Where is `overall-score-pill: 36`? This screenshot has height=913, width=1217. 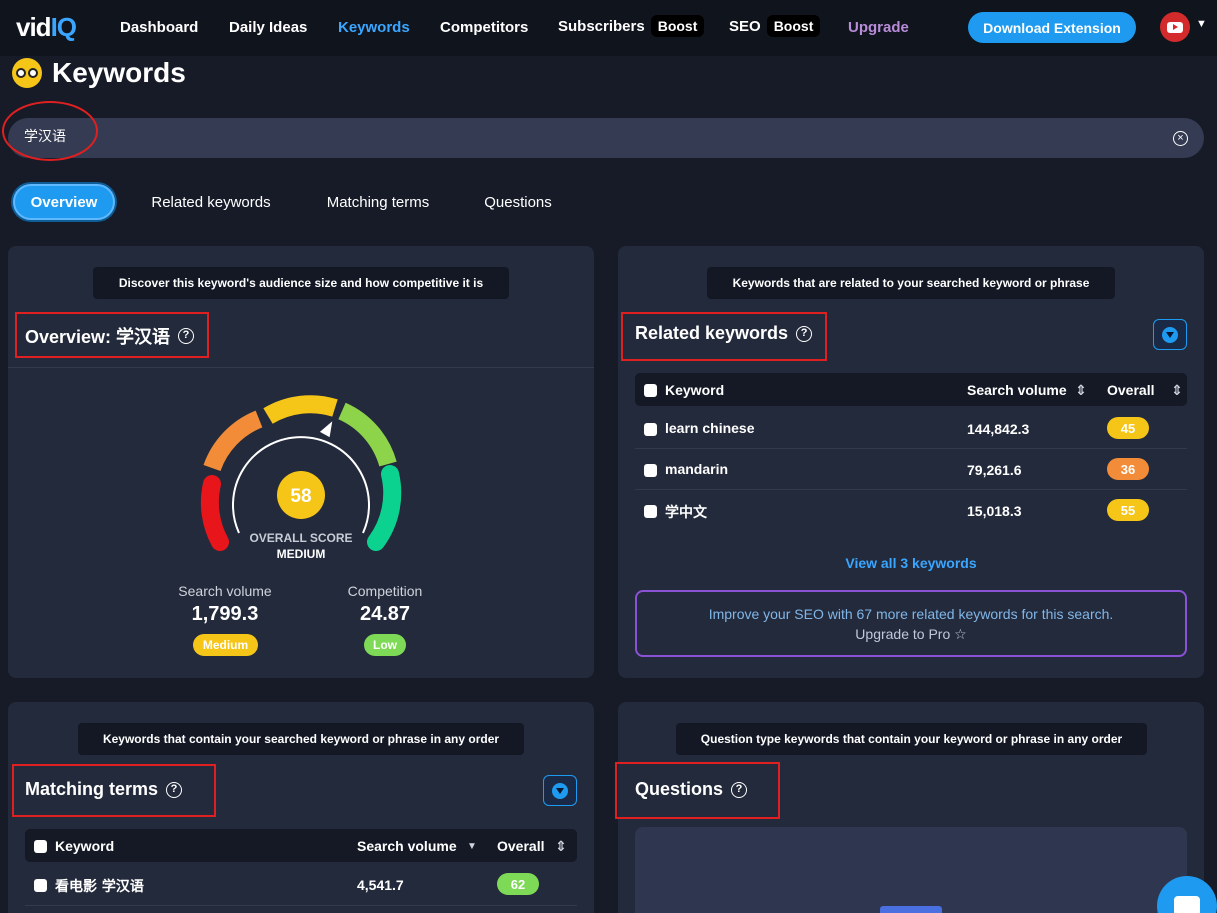
overall-score-pill: 36 is located at coordinates (1128, 469).